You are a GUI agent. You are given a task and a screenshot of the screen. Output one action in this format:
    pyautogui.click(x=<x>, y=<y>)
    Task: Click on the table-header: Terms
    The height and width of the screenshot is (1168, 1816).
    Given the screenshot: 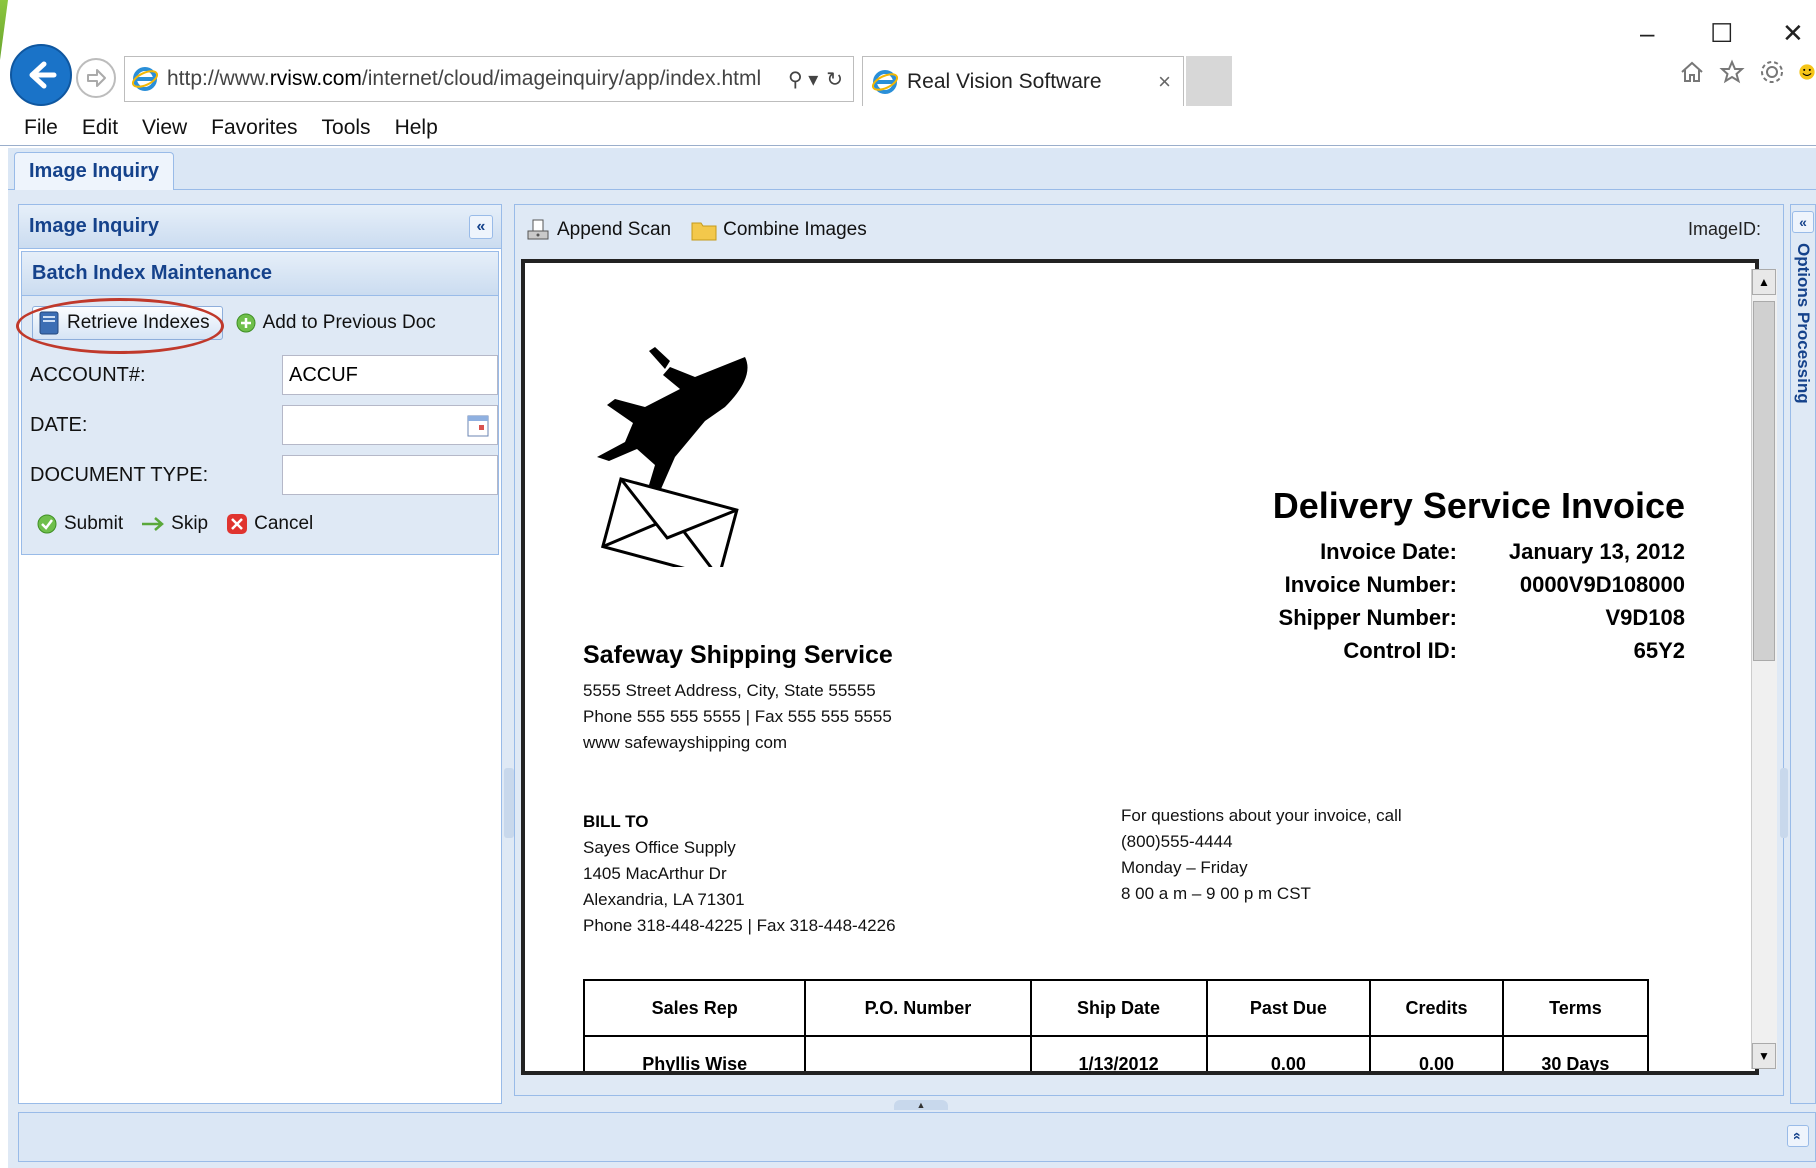 What is the action you would take?
    pyautogui.click(x=1575, y=1008)
    